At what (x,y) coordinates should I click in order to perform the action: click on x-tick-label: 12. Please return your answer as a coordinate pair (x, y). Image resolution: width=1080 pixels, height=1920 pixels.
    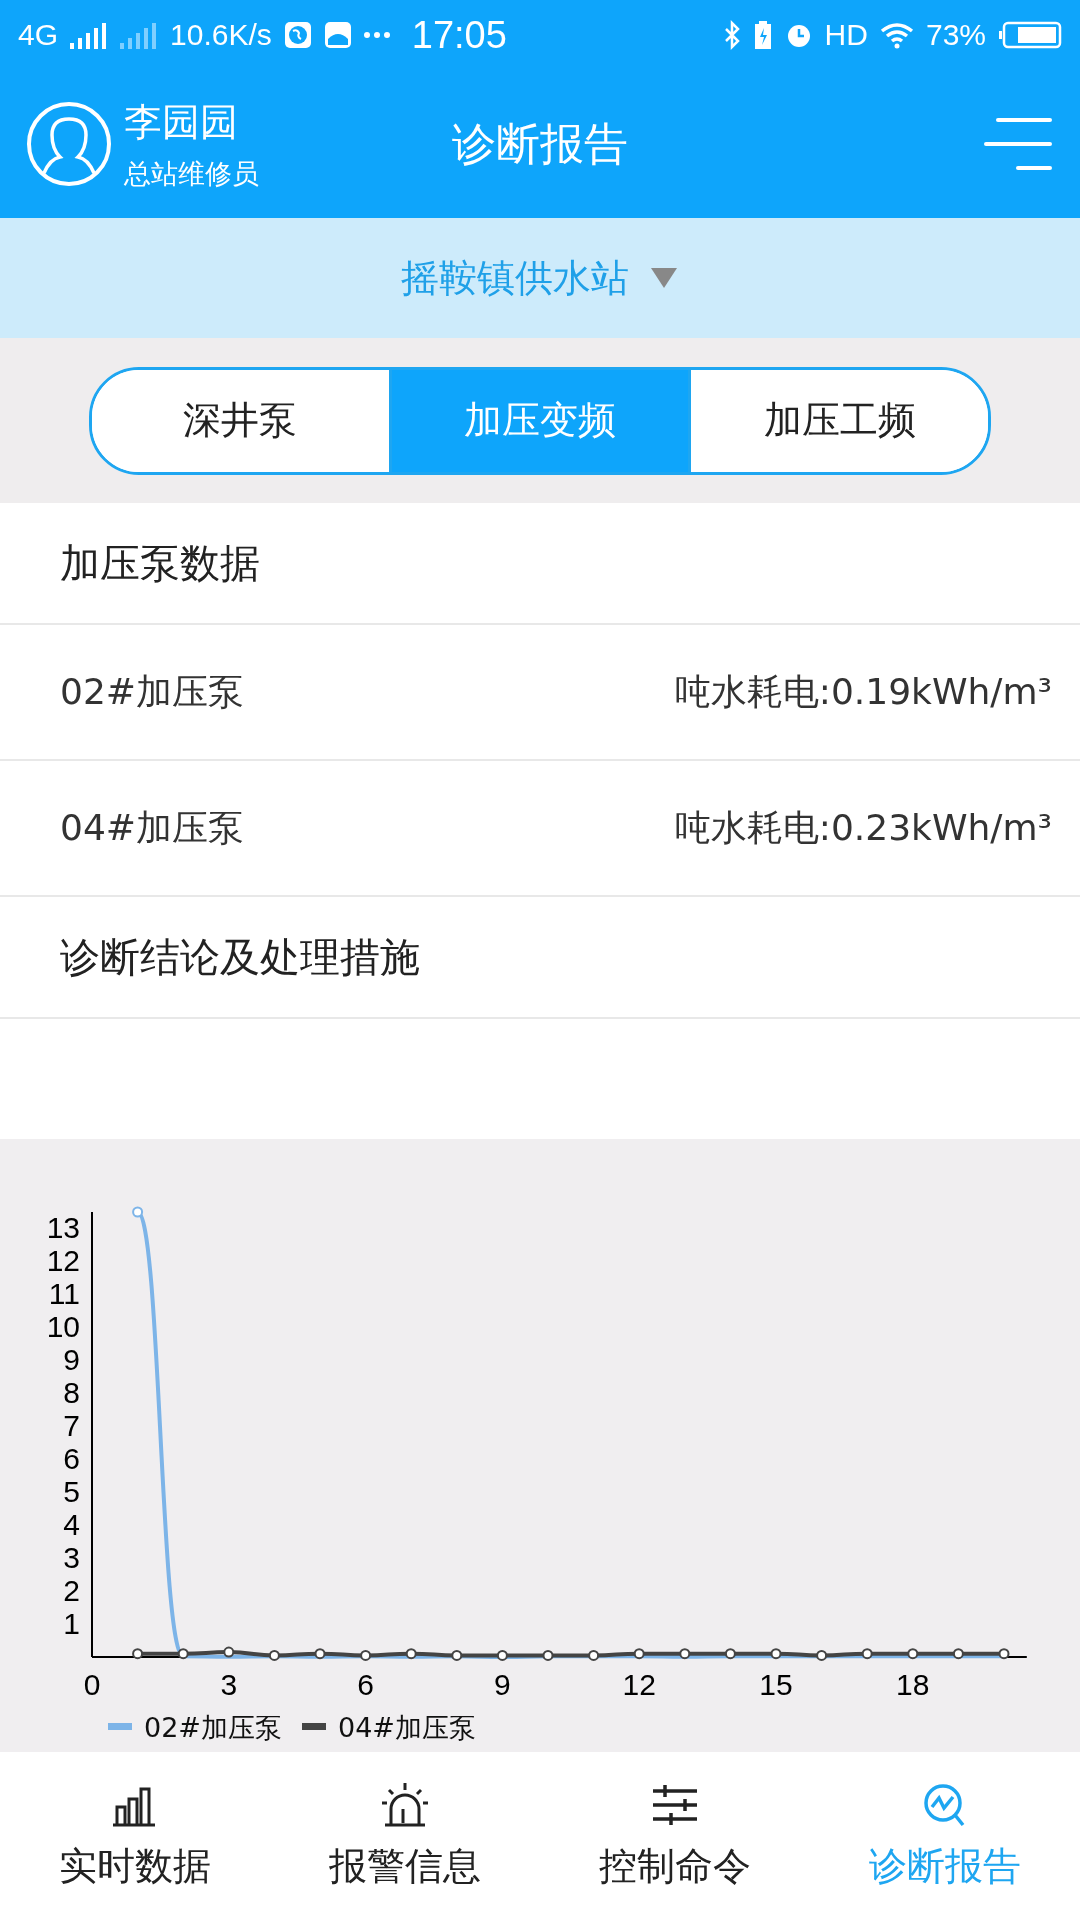
    Looking at the image, I should click on (639, 1684).